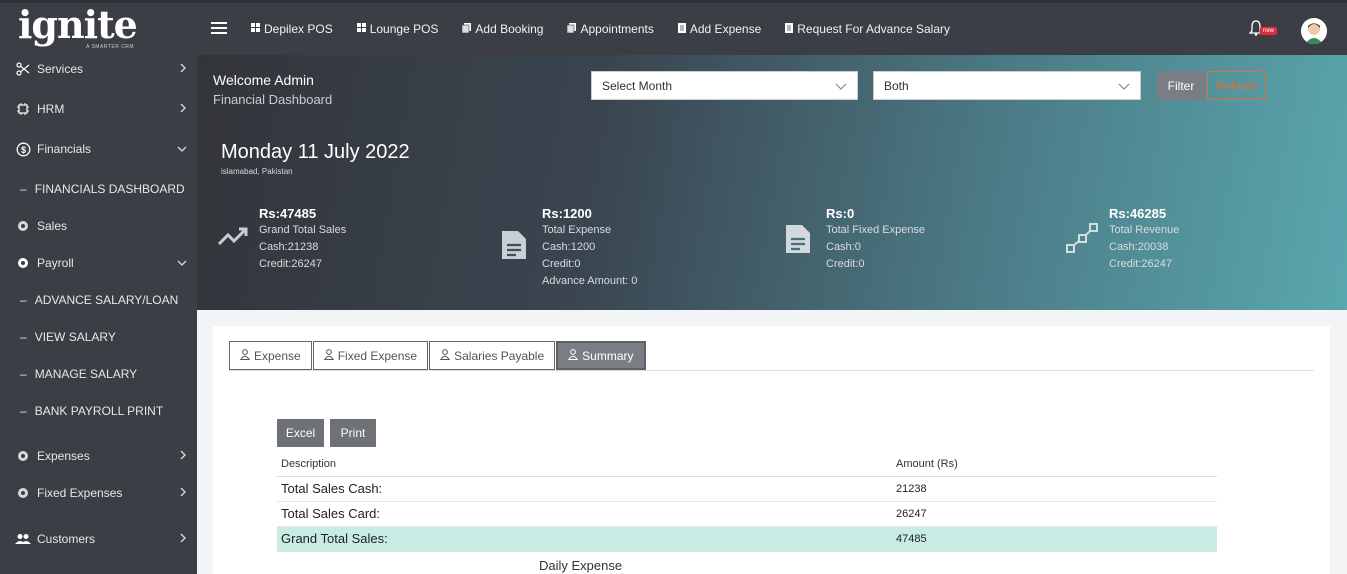  Describe the element at coordinates (257, 171) in the screenshot. I see `location-text: islamabad, Pakistan` at that location.